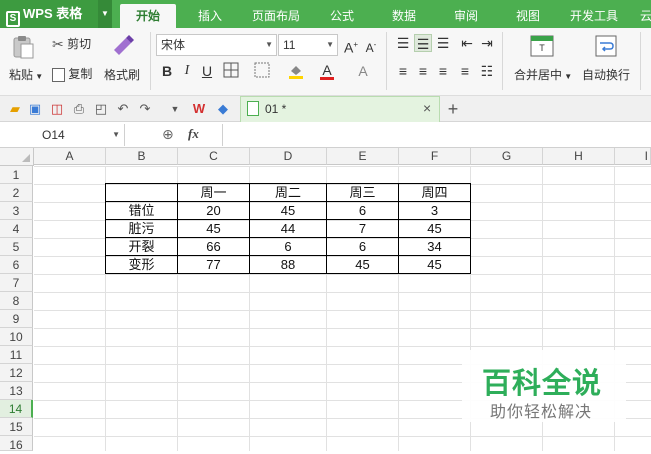  What do you see at coordinates (25, 47) in the screenshot?
I see `paste-icon` at bounding box center [25, 47].